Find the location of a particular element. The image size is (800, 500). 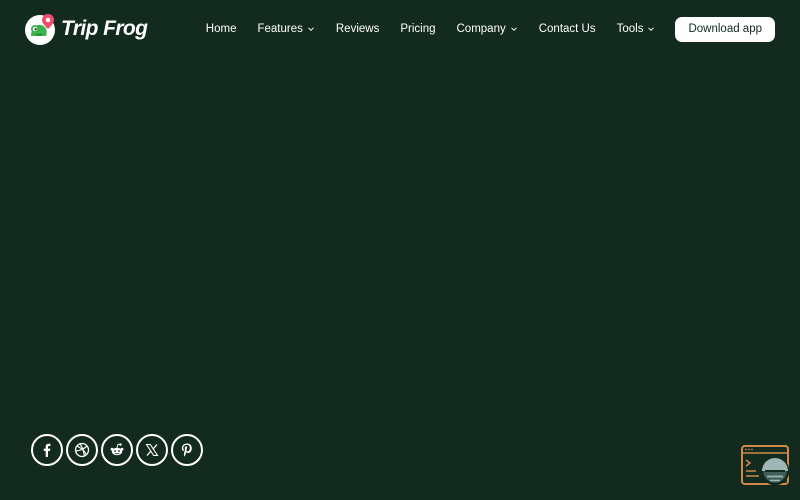

nav-item-home: Home is located at coordinates (221, 29).